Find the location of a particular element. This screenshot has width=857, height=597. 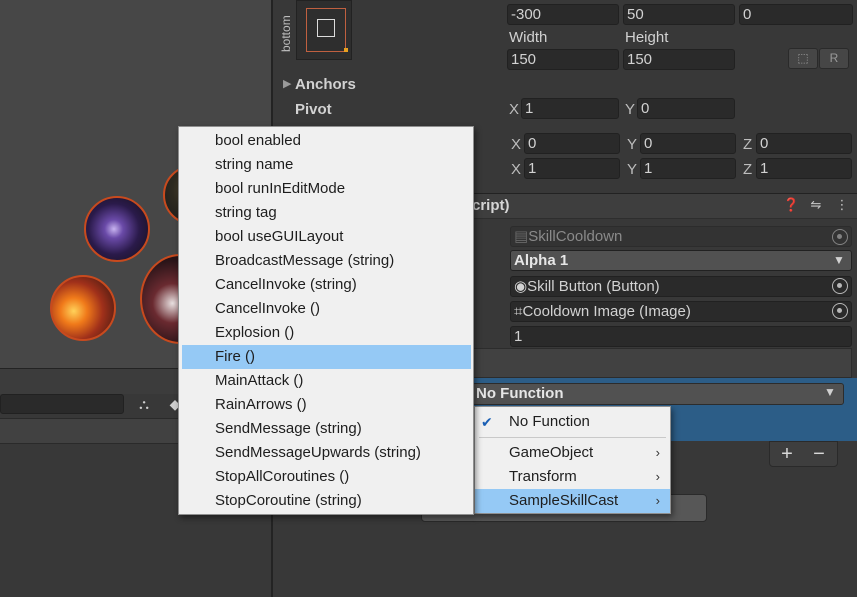

menu-item-label: bool enabled is located at coordinates (258, 140).